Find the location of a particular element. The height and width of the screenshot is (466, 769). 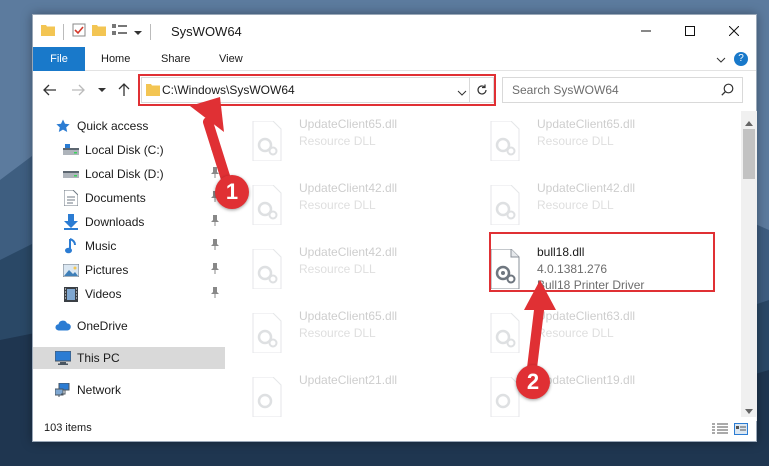

tab-view: View is located at coordinates (231, 59).